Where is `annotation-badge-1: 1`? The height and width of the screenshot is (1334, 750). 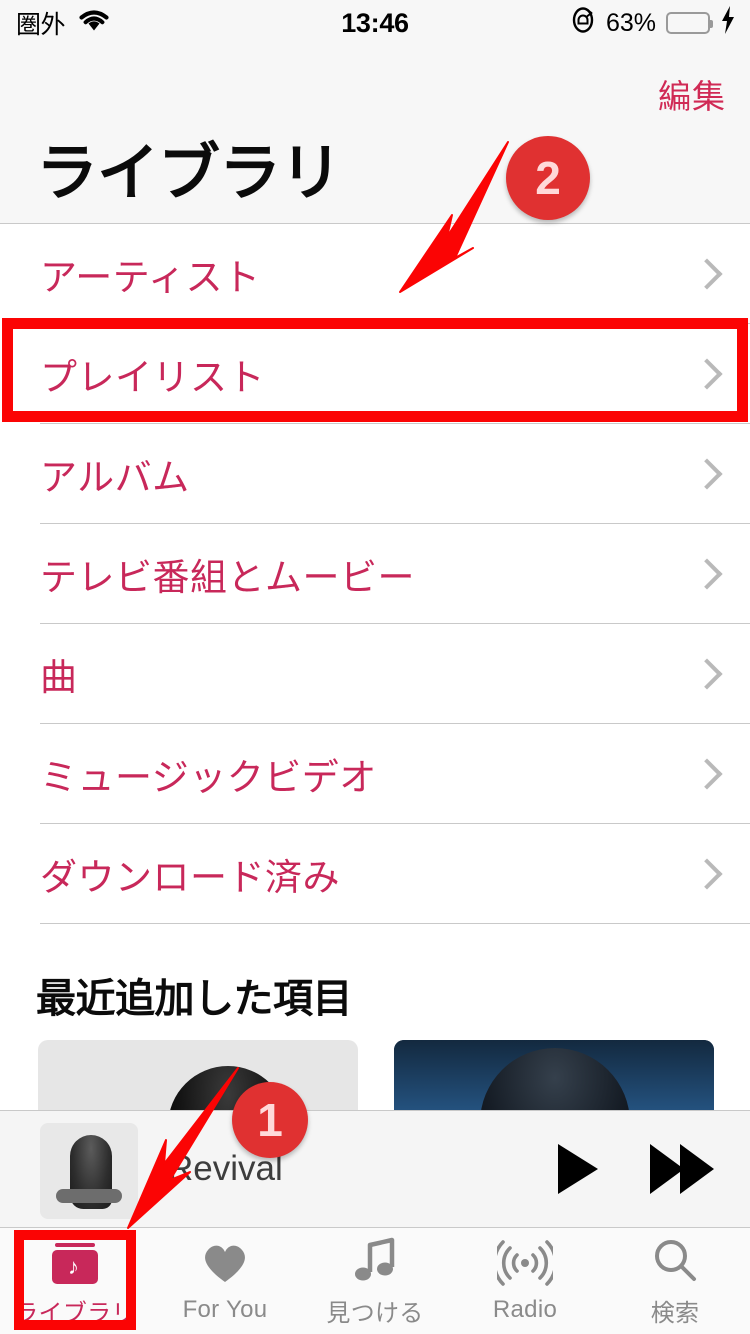 annotation-badge-1: 1 is located at coordinates (270, 1120).